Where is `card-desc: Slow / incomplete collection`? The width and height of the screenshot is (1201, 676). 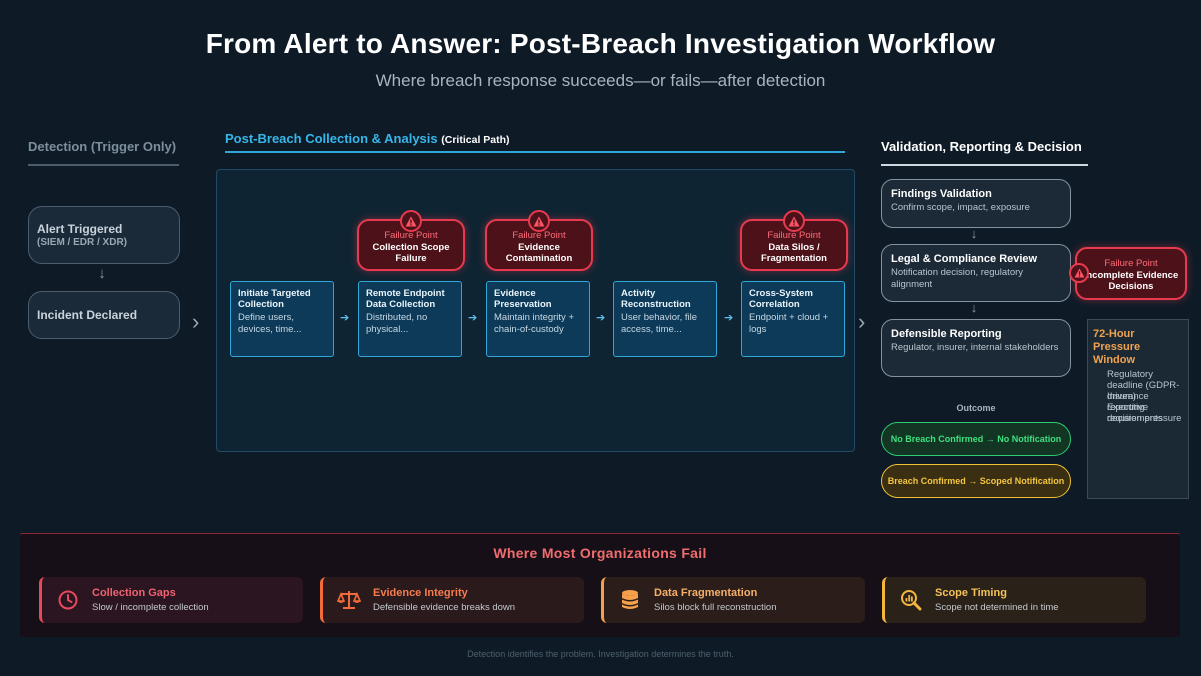
card-desc: Slow / incomplete collection is located at coordinates (150, 607).